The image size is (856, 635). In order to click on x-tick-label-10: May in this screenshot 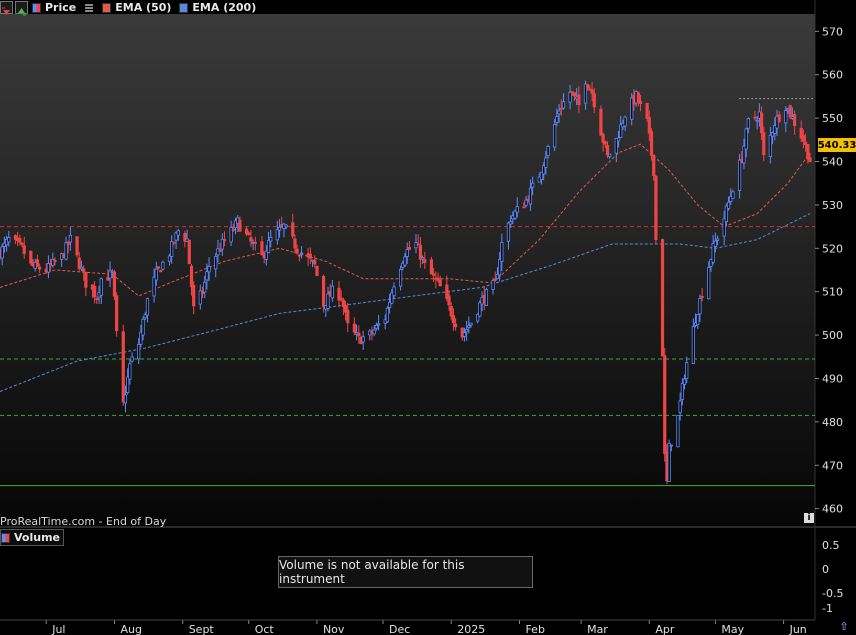, I will do `click(732, 629)`.